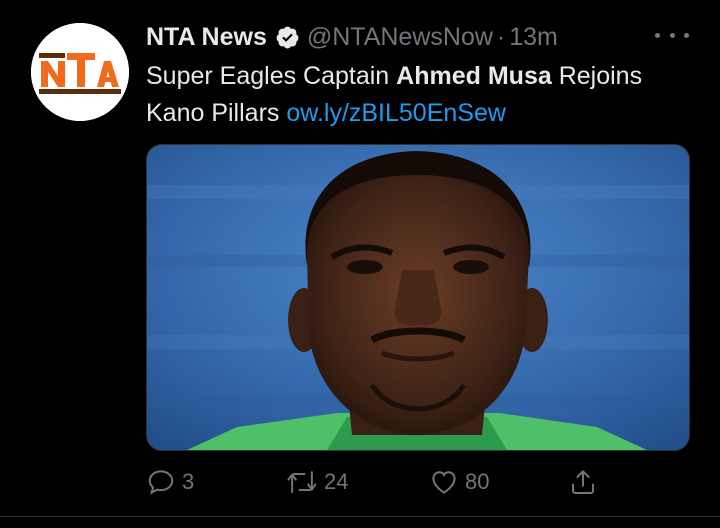 The image size is (720, 528). What do you see at coordinates (400, 37) in the screenshot?
I see `author-handle: @NTANewsNow` at bounding box center [400, 37].